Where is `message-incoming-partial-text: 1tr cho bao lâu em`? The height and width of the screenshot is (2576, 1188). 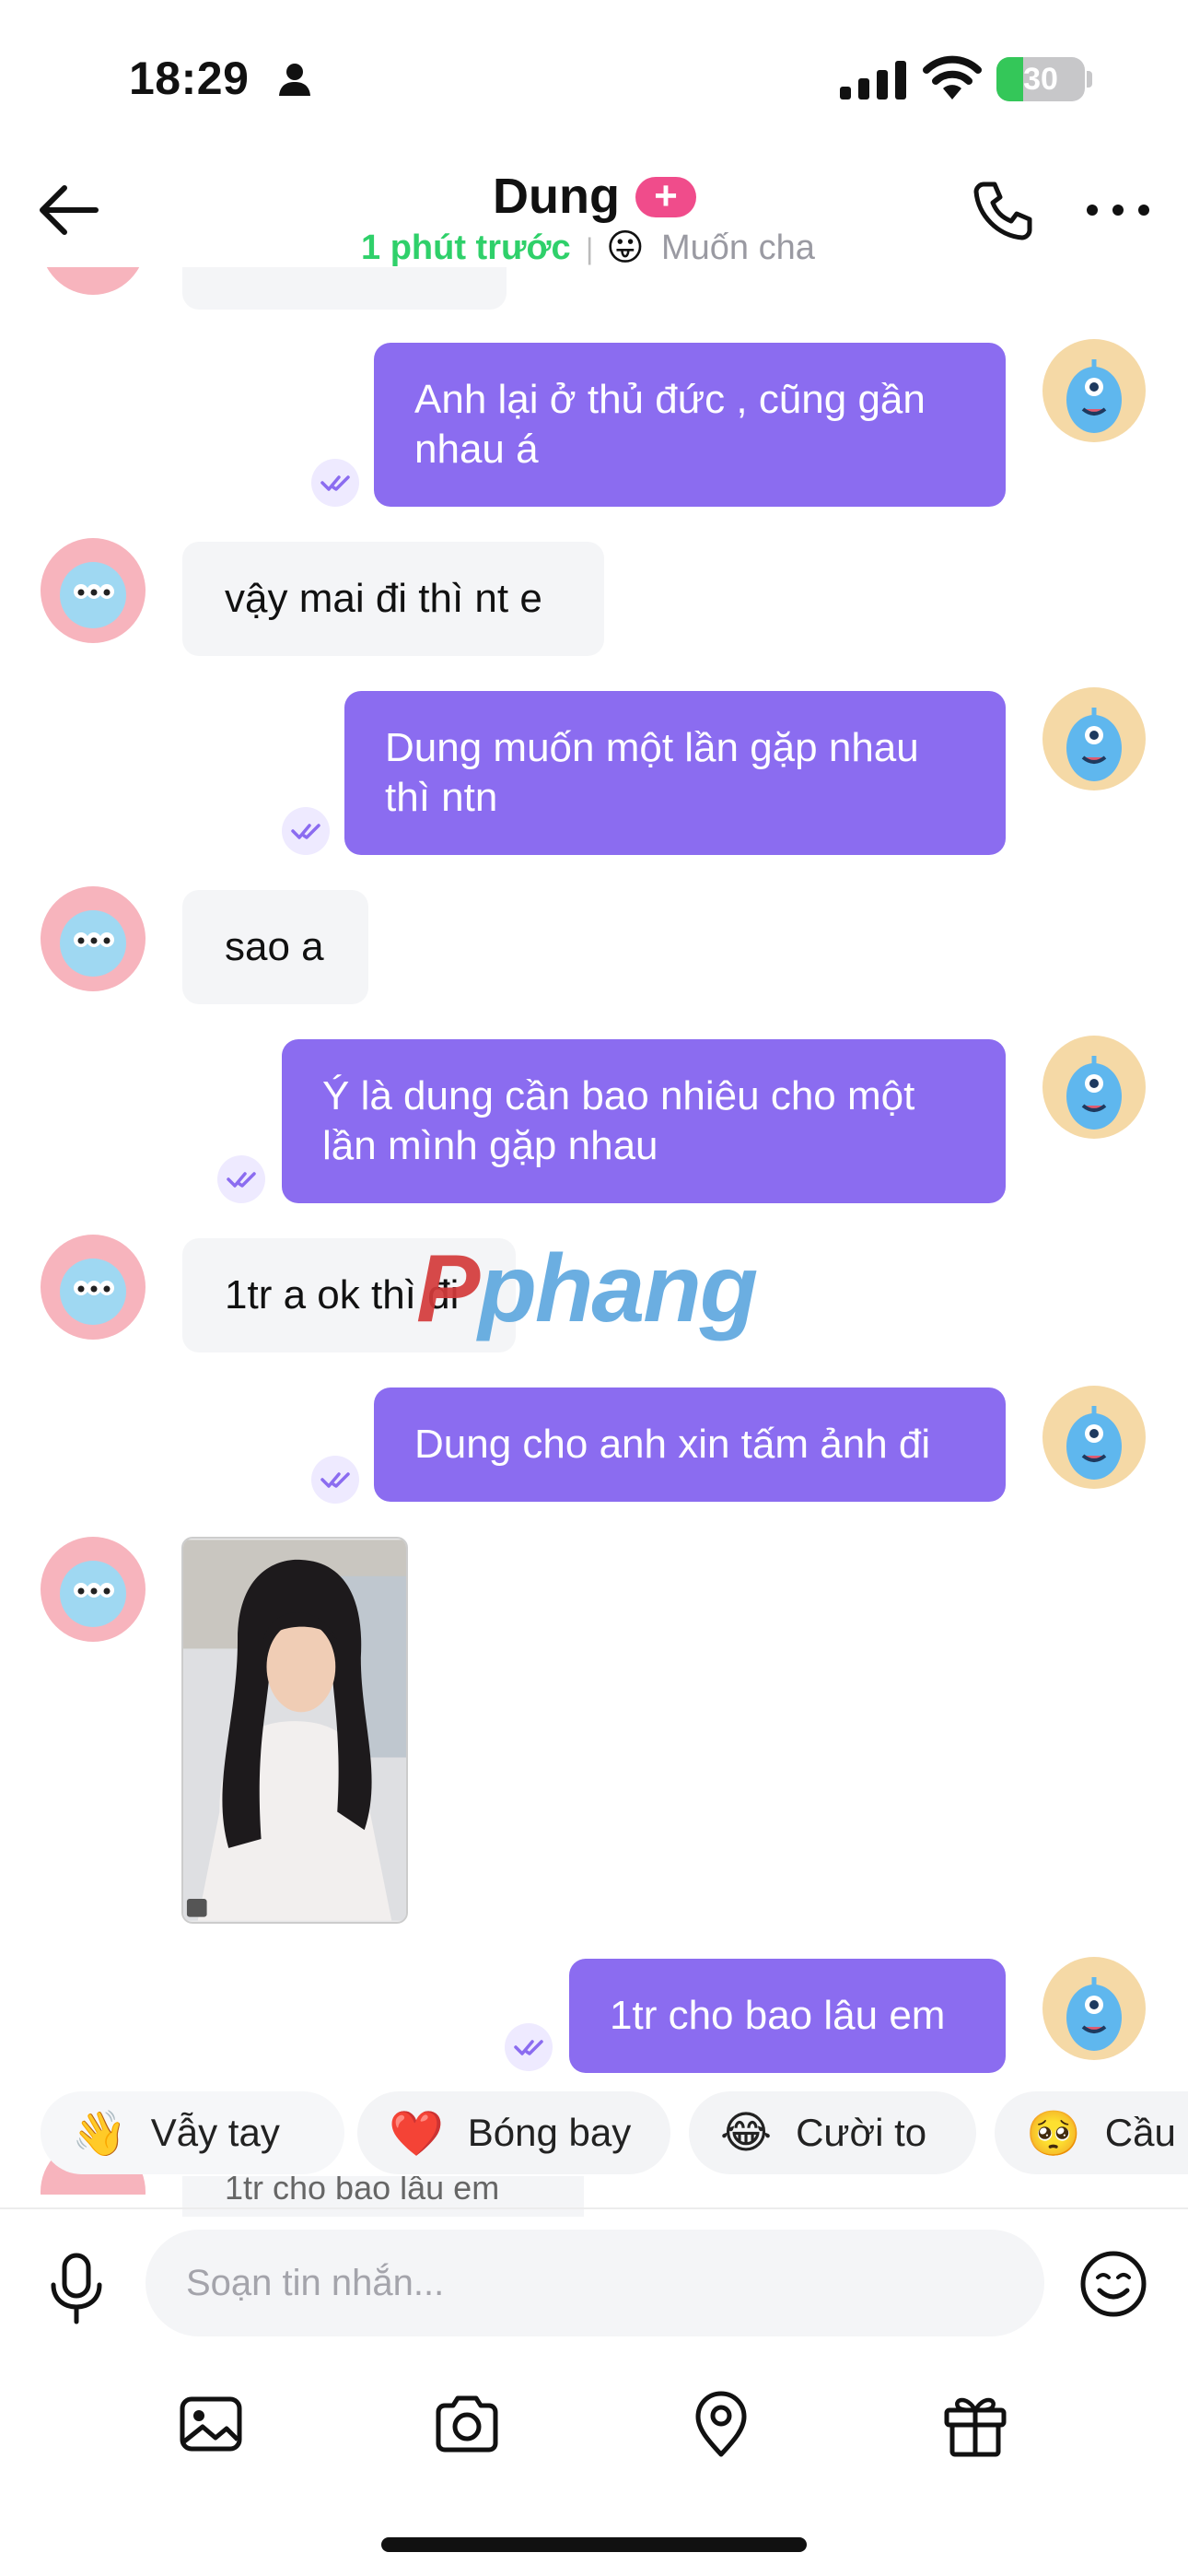
message-incoming-partial-text: 1tr cho bao lâu em is located at coordinates (362, 2191).